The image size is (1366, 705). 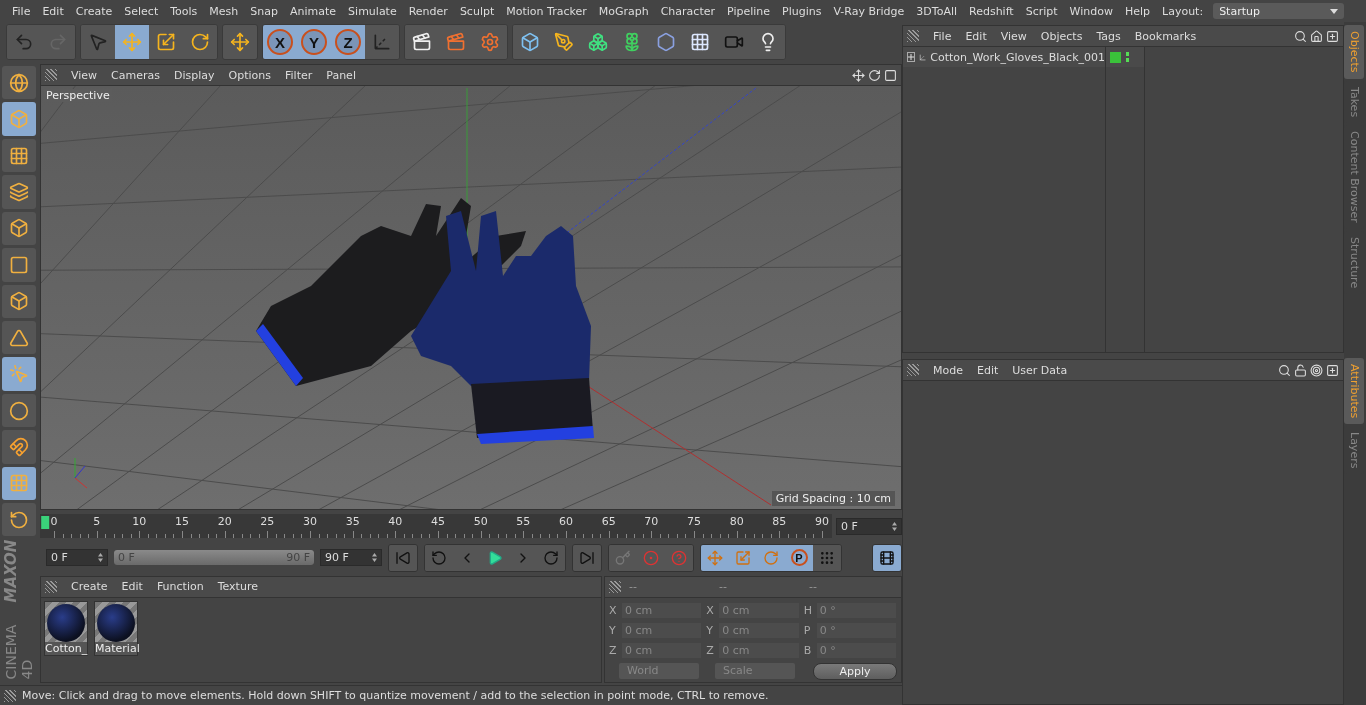 What do you see at coordinates (403, 558) in the screenshot?
I see `go-to-start-button` at bounding box center [403, 558].